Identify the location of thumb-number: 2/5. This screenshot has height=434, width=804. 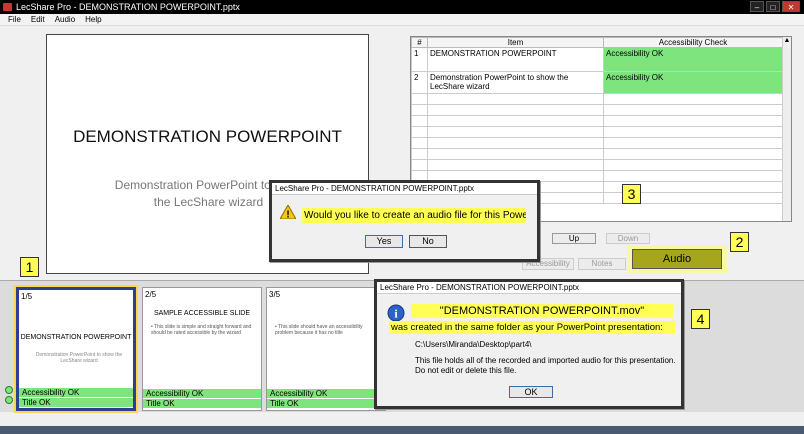
(151, 294).